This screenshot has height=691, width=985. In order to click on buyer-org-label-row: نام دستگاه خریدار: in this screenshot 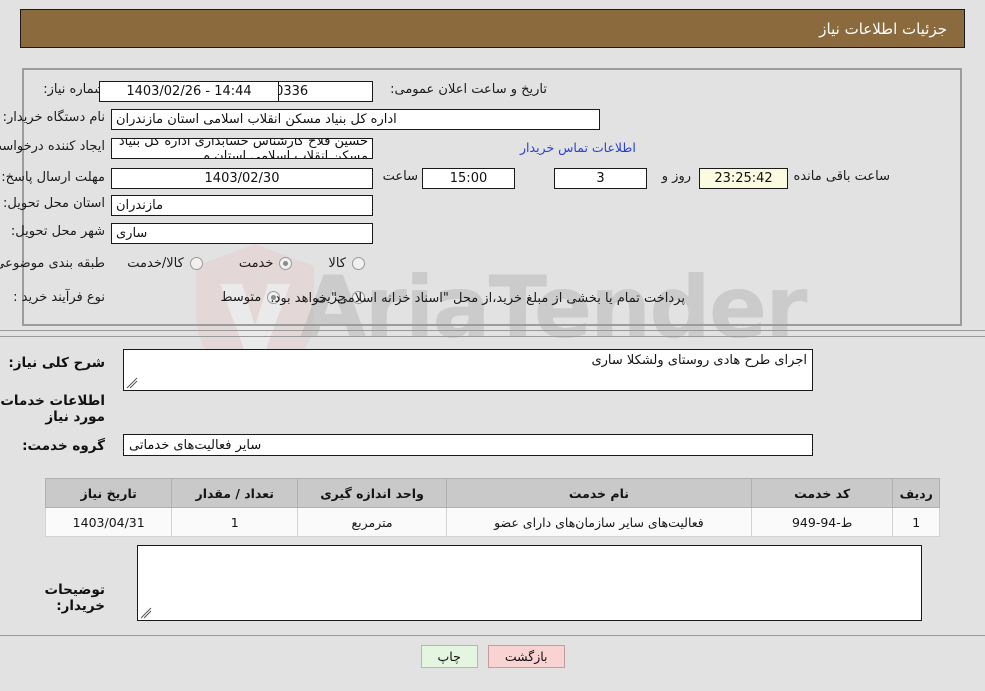, I will do `click(54, 117)`.